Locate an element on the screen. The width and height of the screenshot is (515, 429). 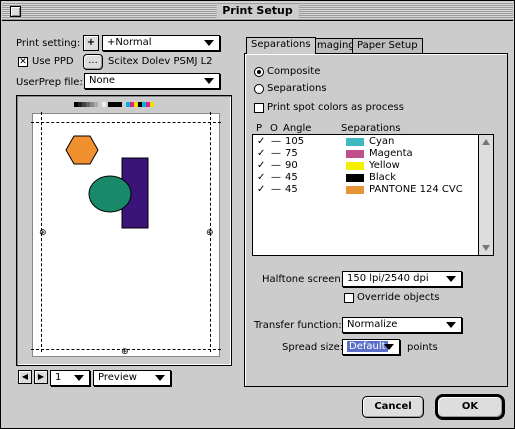
halftone-value: 150 lpi/2540 dpi is located at coordinates (388, 278).